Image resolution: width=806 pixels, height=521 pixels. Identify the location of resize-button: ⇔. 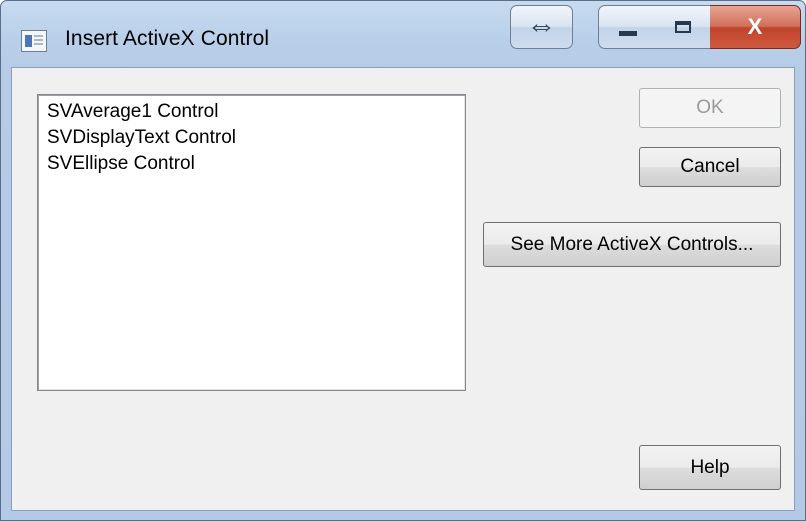
(541, 27).